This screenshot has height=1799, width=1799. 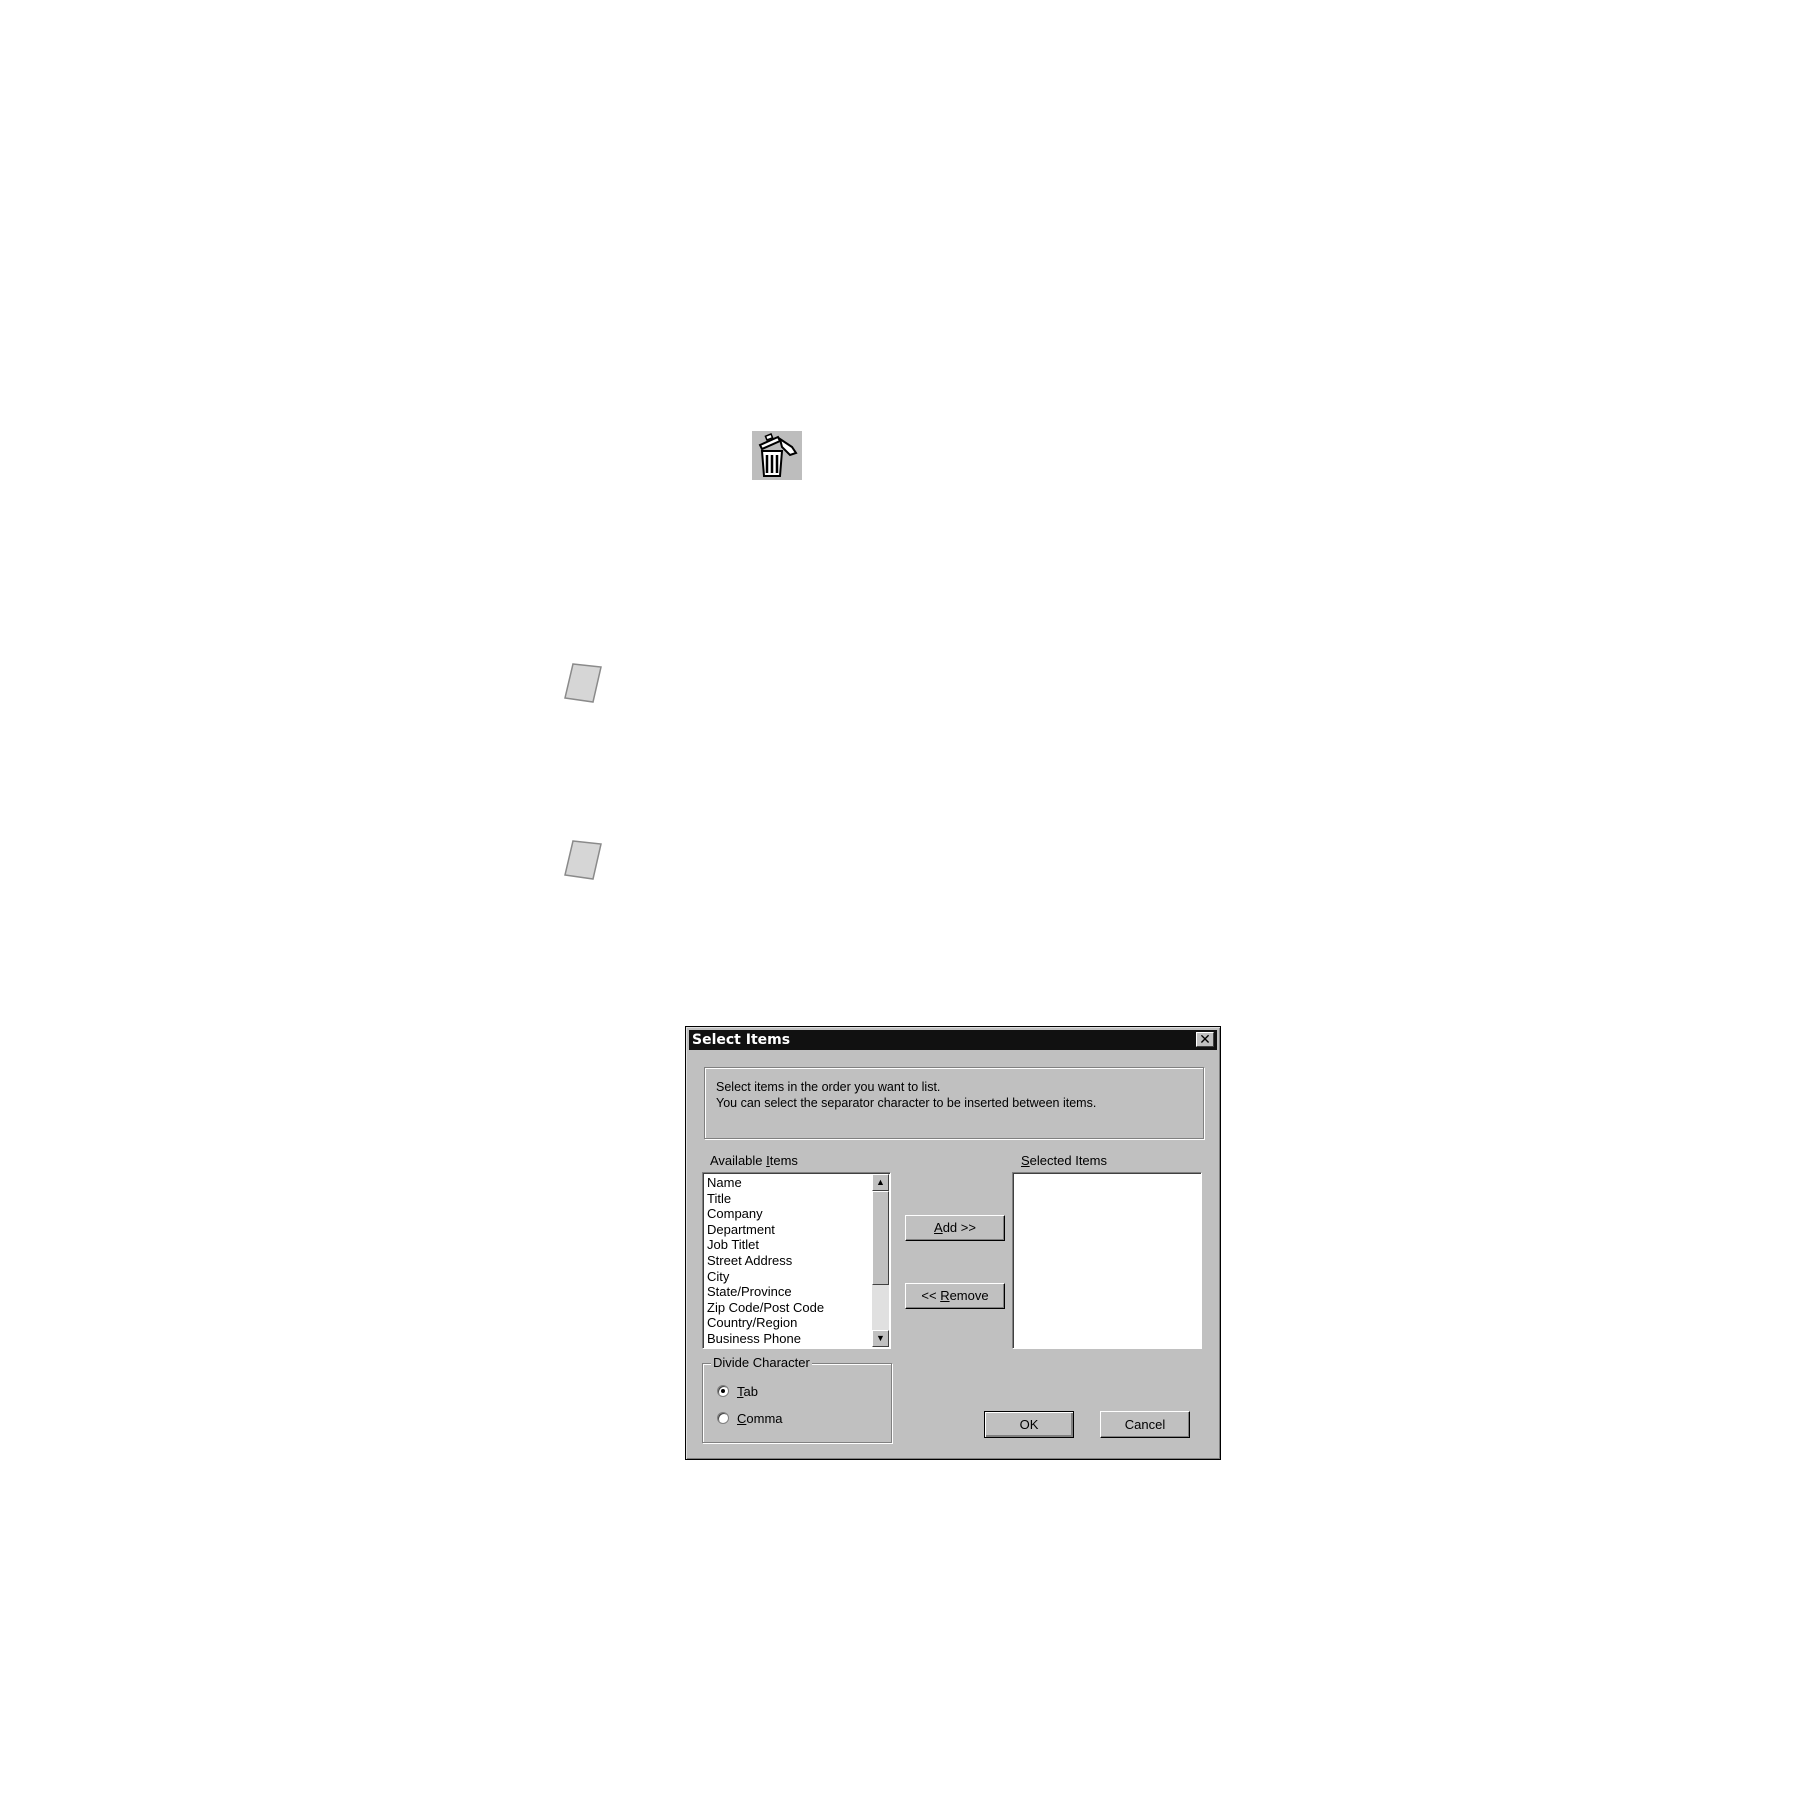 What do you see at coordinates (797, 1399) in the screenshot?
I see `divide-character-group: Divide Character Tab Comma` at bounding box center [797, 1399].